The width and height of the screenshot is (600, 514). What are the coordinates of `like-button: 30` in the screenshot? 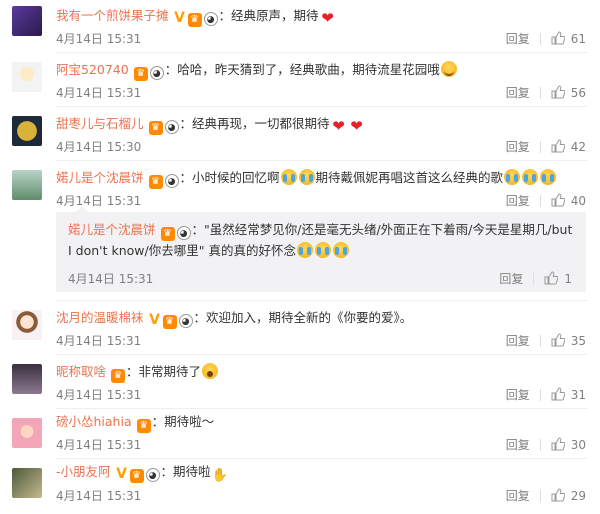 It's located at (568, 445).